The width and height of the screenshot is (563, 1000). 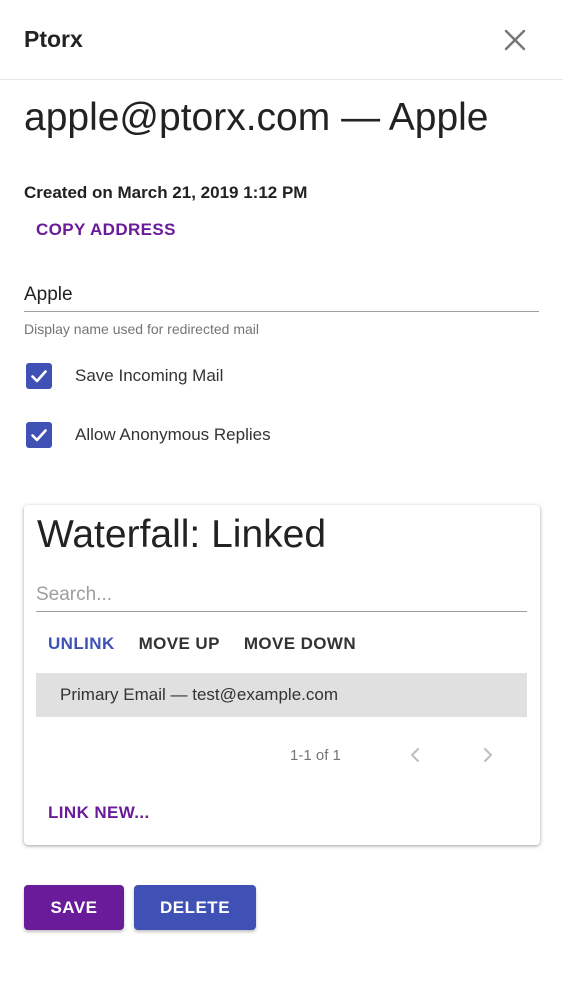 I want to click on next-page-button, so click(x=488, y=755).